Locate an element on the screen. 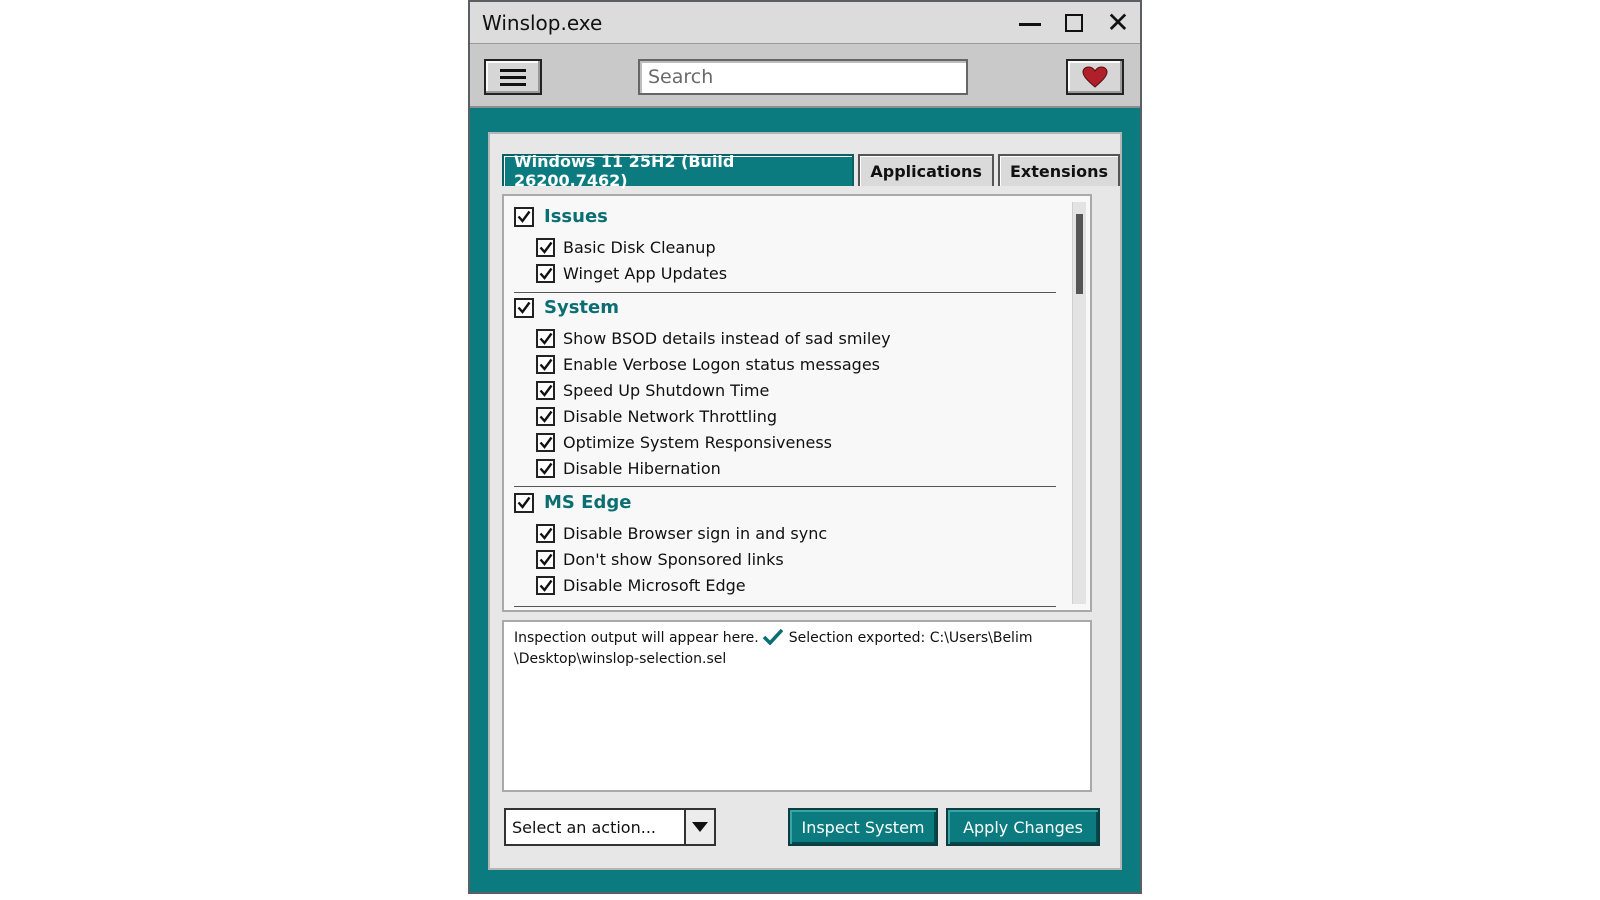 This screenshot has height=900, width=1600. tab-applications: Applications is located at coordinates (926, 170).